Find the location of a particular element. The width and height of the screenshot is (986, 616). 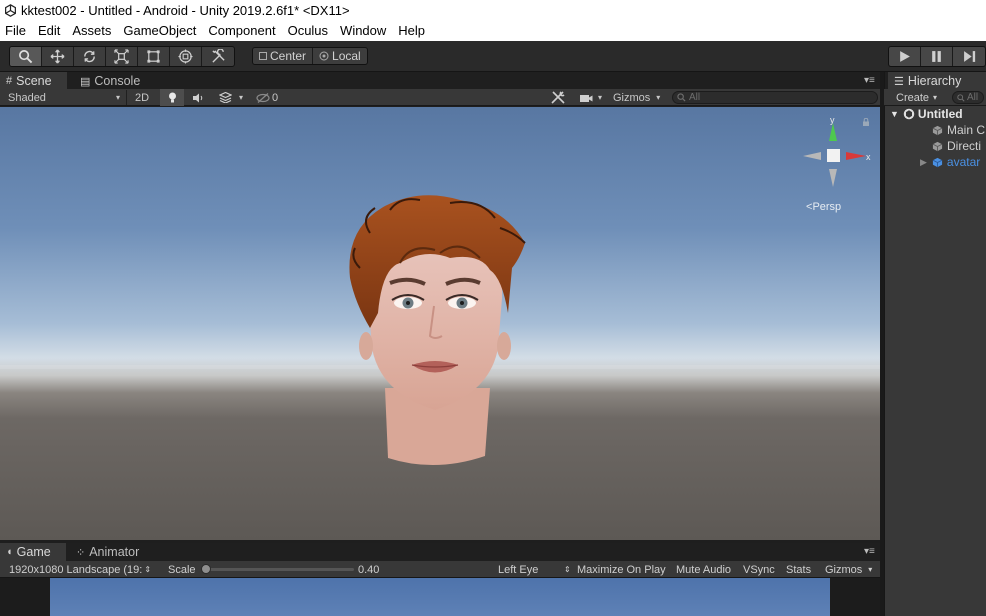

resolution-dropdown: 1920x1080 Landscape (19: ⇕ is located at coordinates (80, 569).